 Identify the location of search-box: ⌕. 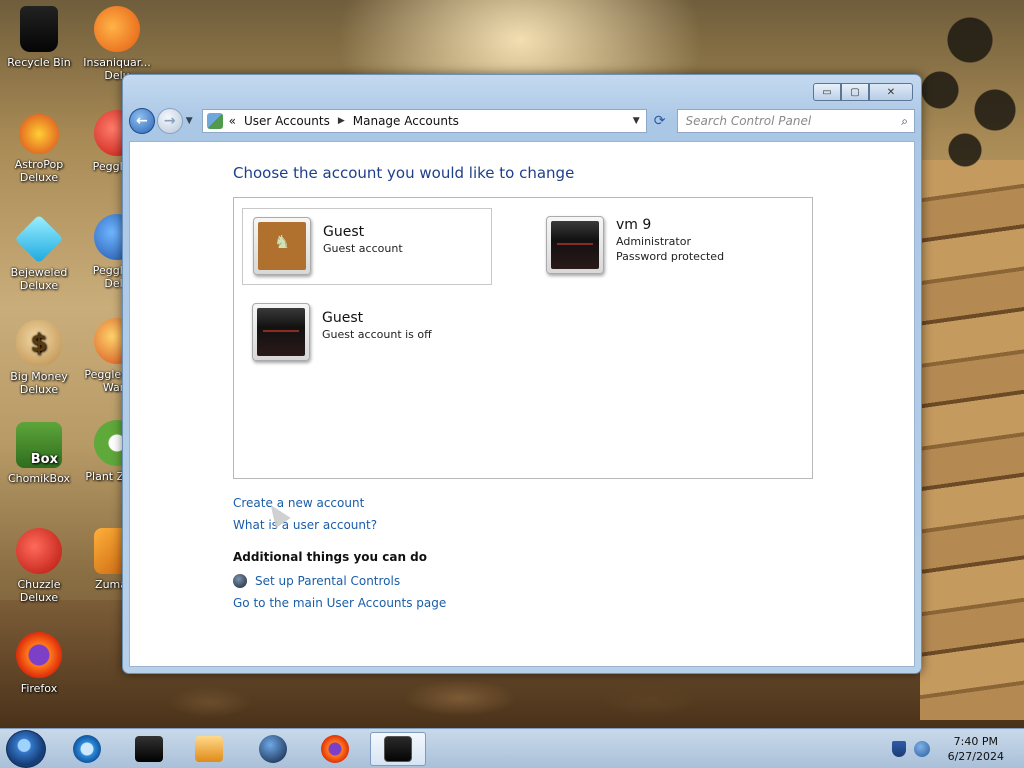
(795, 121).